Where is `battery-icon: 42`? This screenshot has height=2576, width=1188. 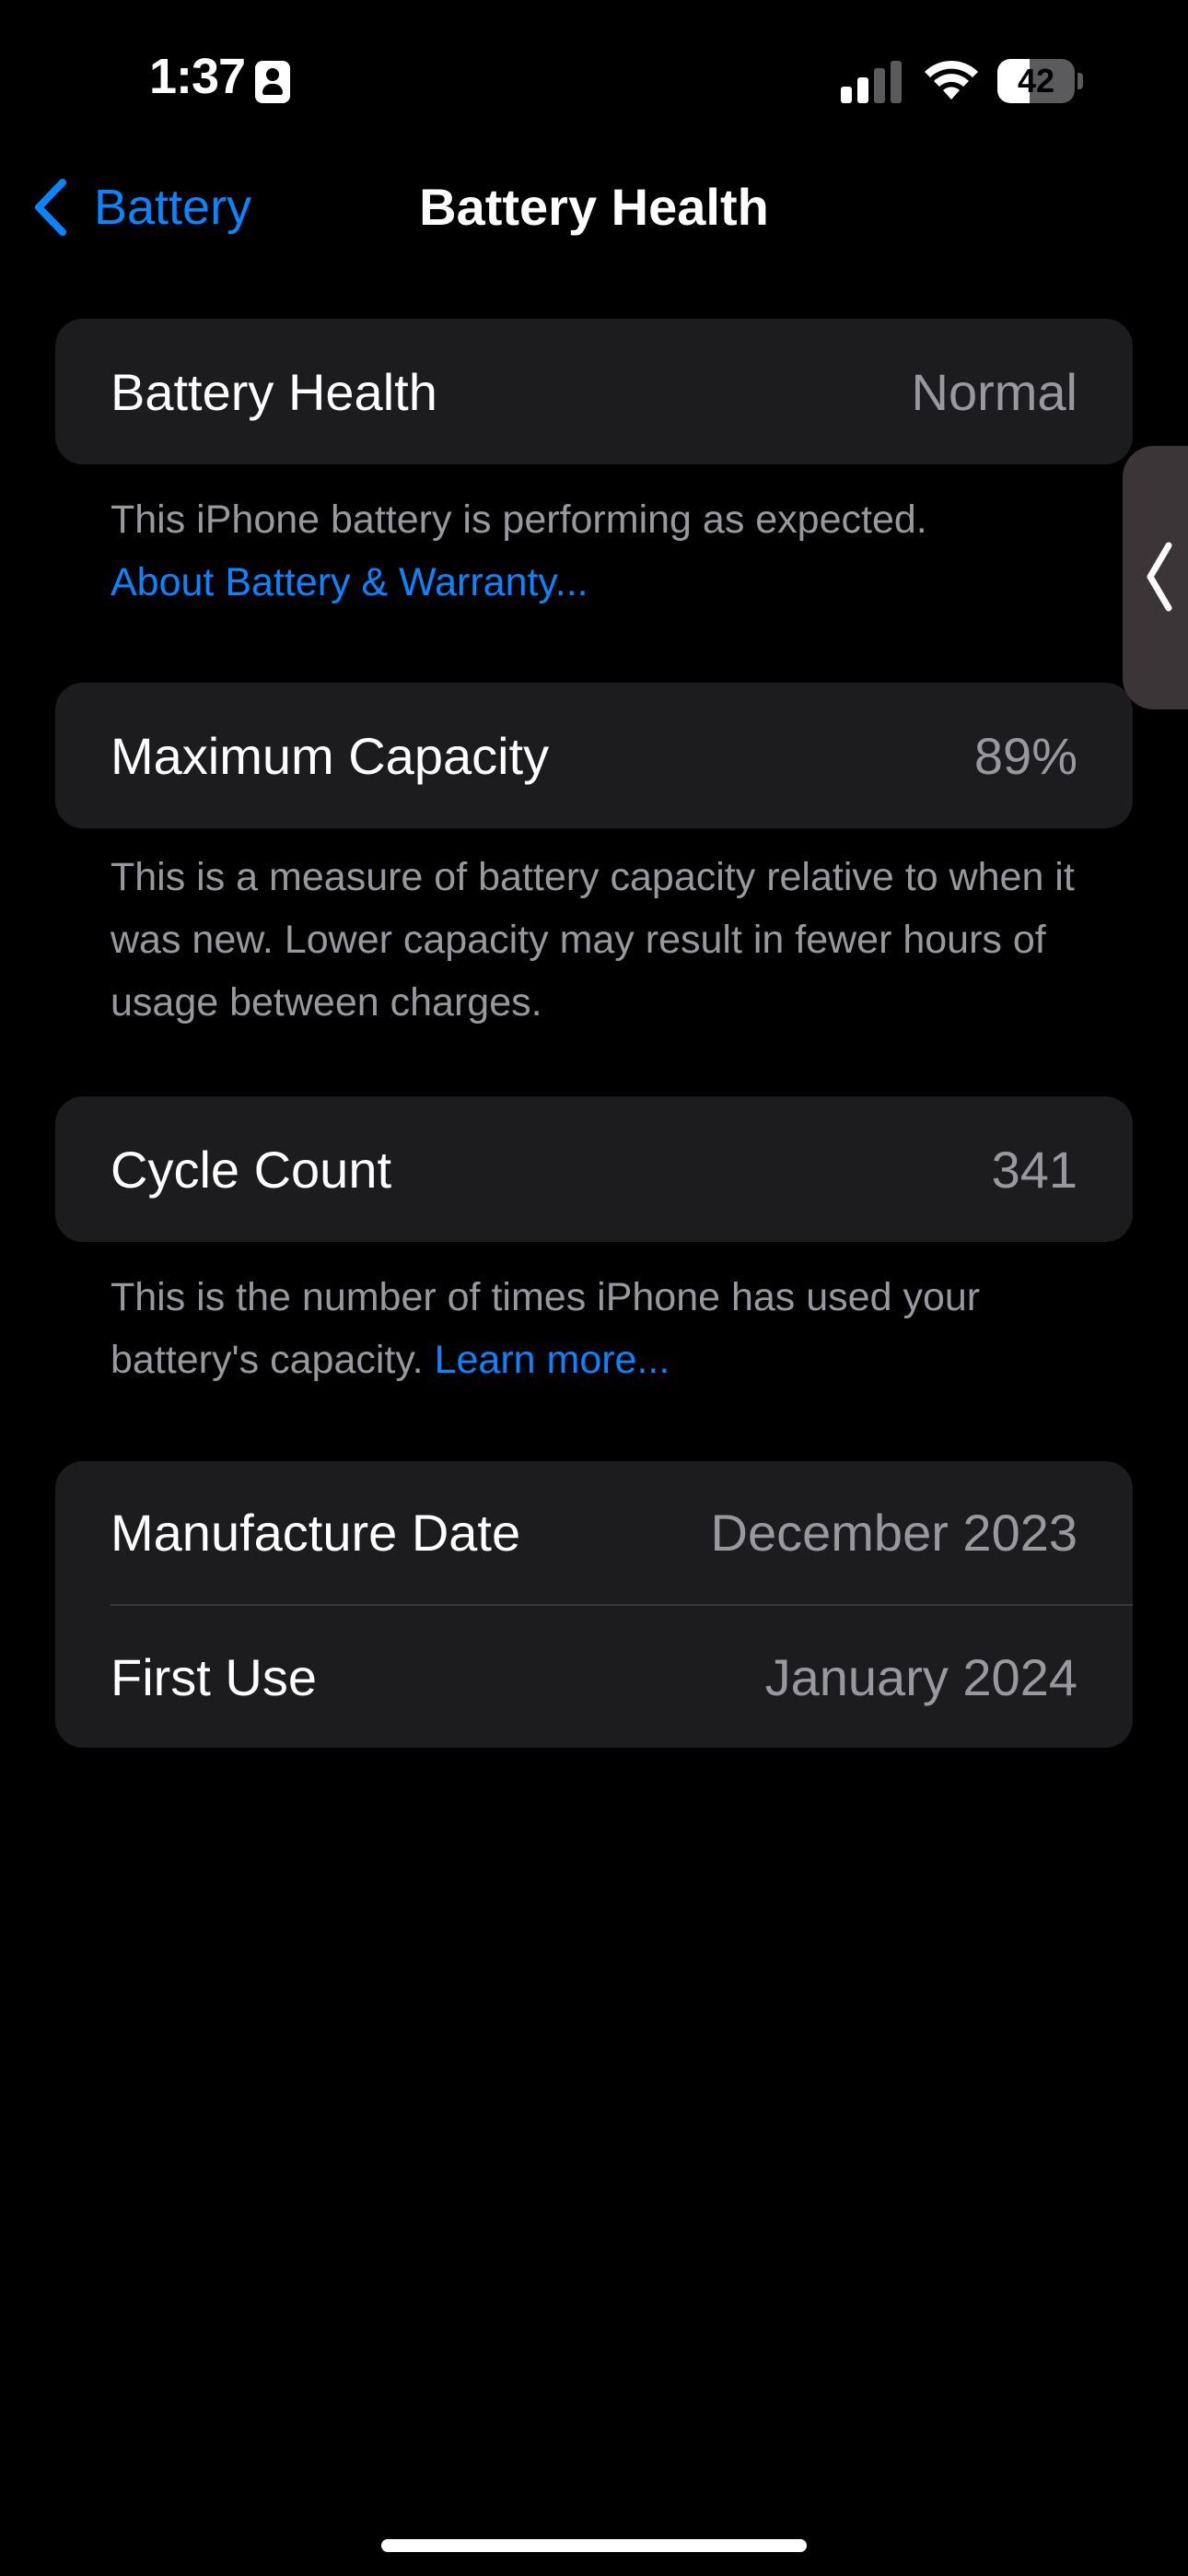
battery-icon: 42 is located at coordinates (1040, 81).